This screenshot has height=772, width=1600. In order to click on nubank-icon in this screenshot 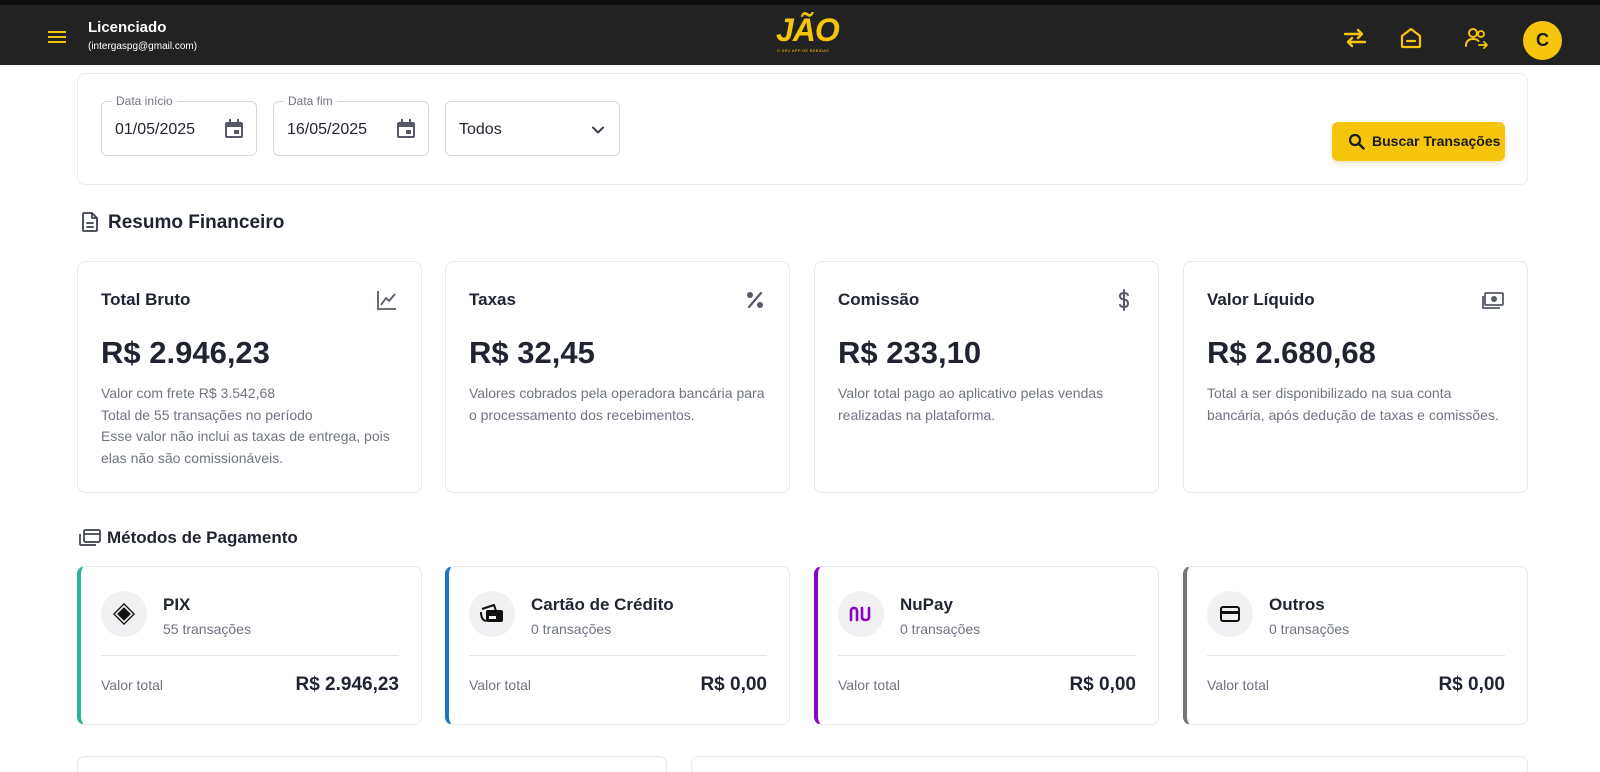, I will do `click(861, 614)`.